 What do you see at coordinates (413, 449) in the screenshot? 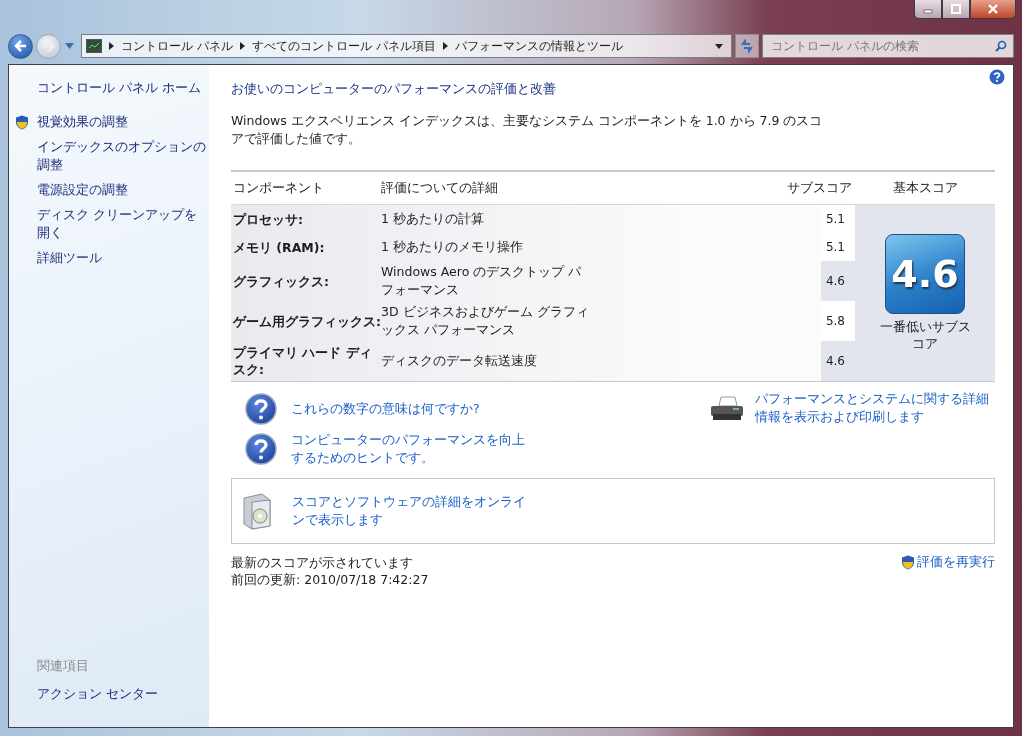
I see `help-link: コンピューターのパフォーマンスを向上するためのヒントです。` at bounding box center [413, 449].